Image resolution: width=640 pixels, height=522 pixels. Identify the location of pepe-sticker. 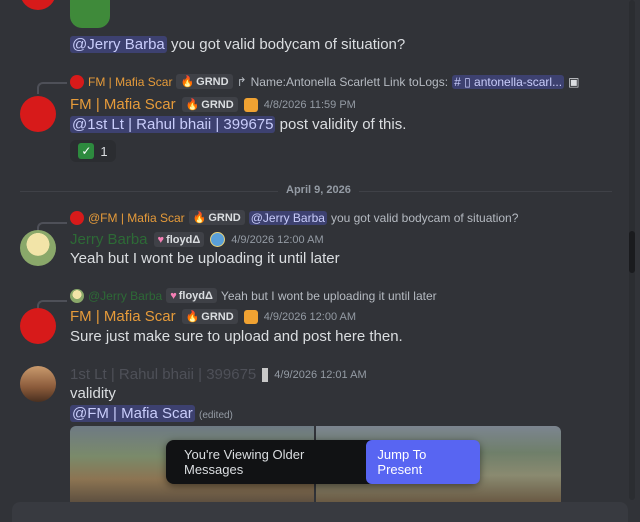
(90, 14).